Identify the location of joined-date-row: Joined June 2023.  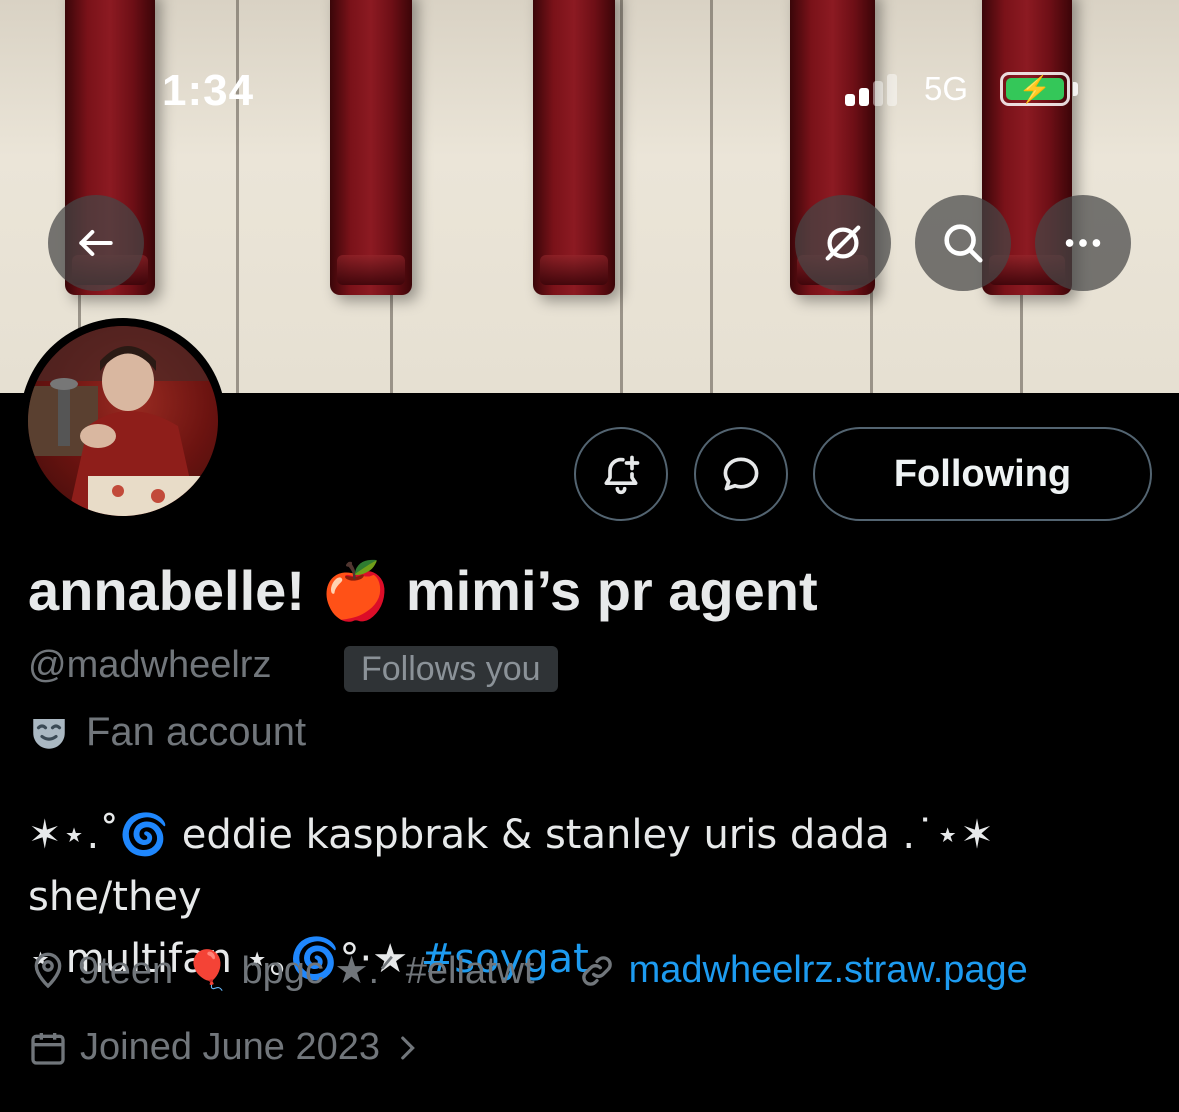
(226, 1047).